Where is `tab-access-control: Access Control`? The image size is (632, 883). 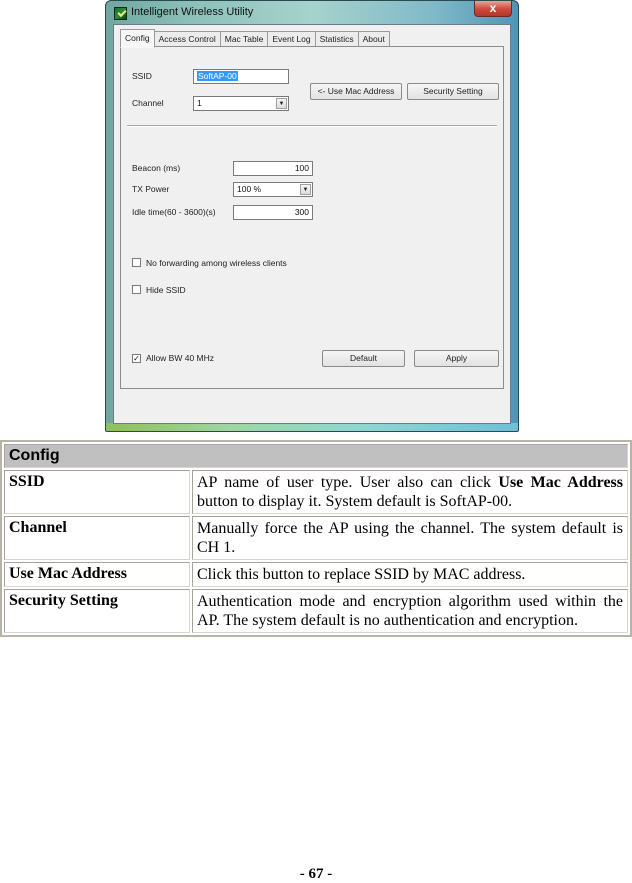 tab-access-control: Access Control is located at coordinates (187, 39).